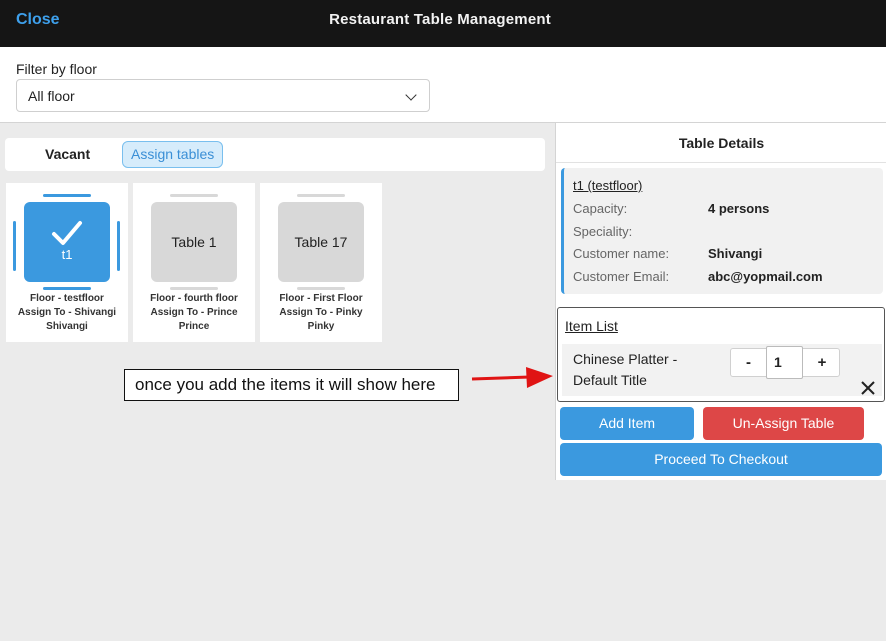 The width and height of the screenshot is (886, 641). I want to click on table-reference: t1 (testfloor), so click(608, 185).